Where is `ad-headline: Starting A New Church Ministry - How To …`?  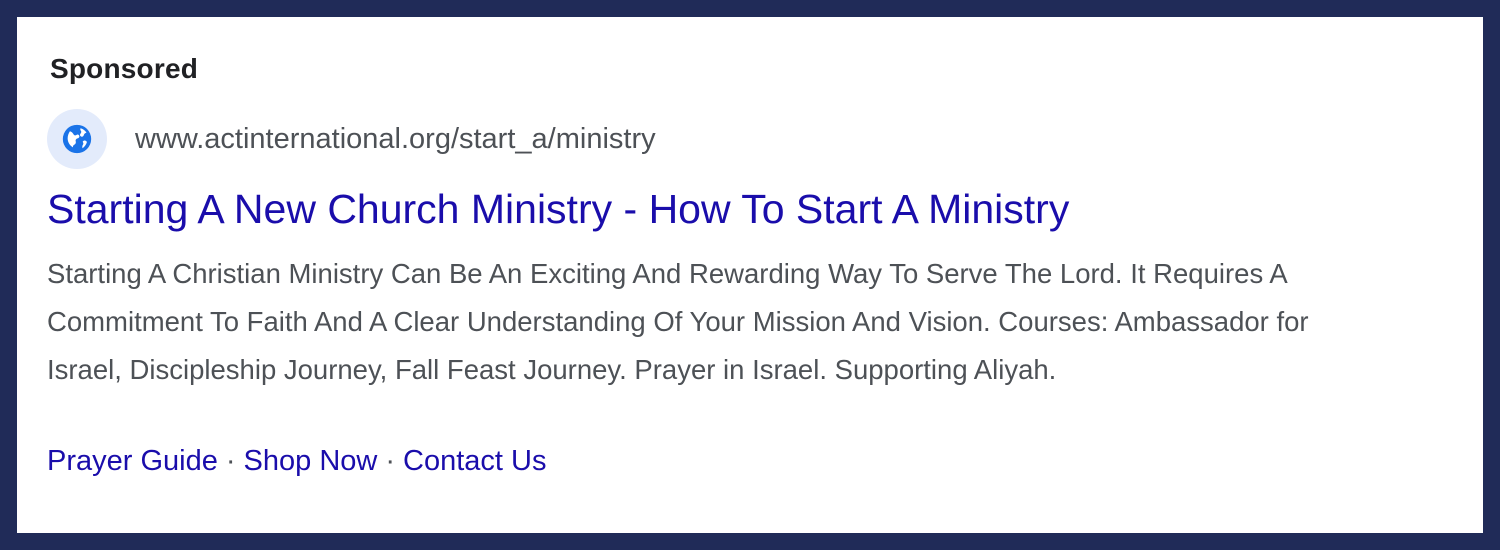 ad-headline: Starting A New Church Ministry - How To … is located at coordinates (558, 209).